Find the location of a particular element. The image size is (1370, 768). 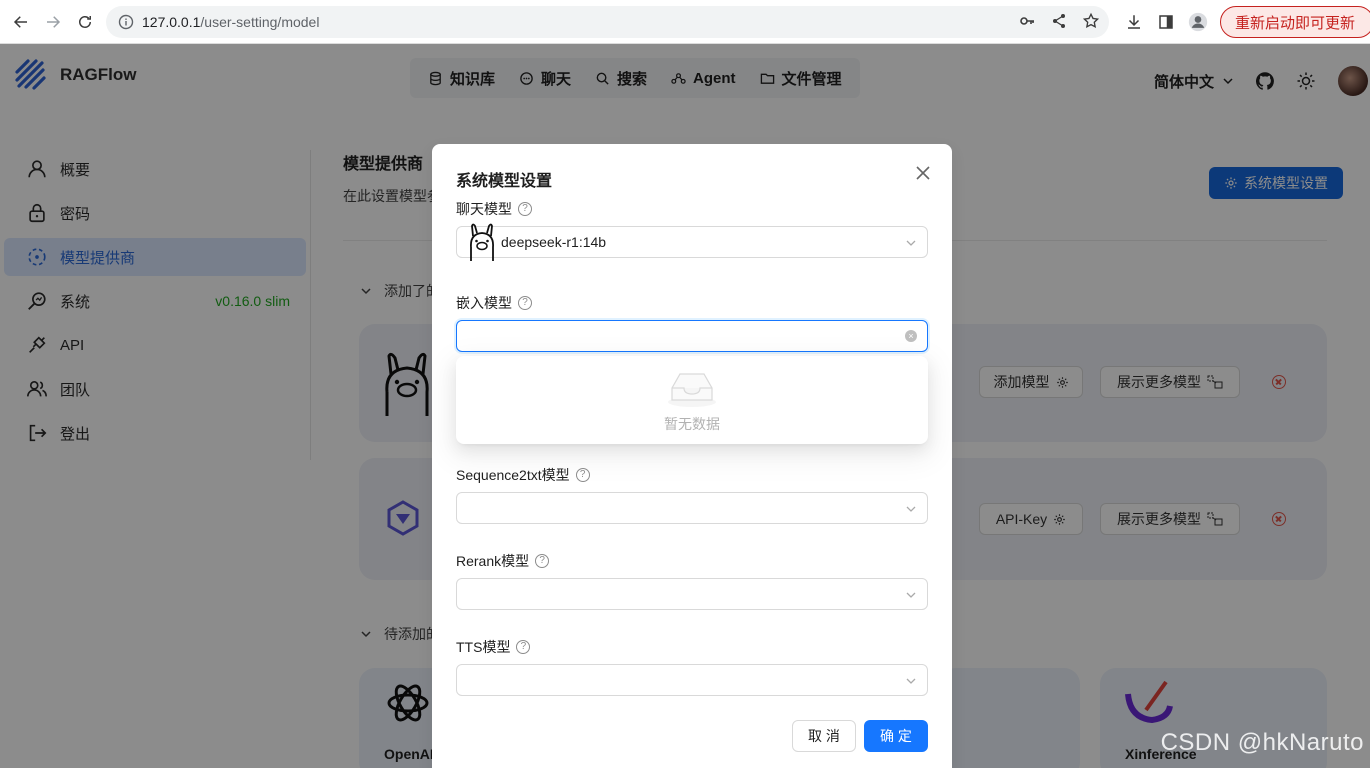

selected-value: deepseek-r1:14b is located at coordinates (554, 242).